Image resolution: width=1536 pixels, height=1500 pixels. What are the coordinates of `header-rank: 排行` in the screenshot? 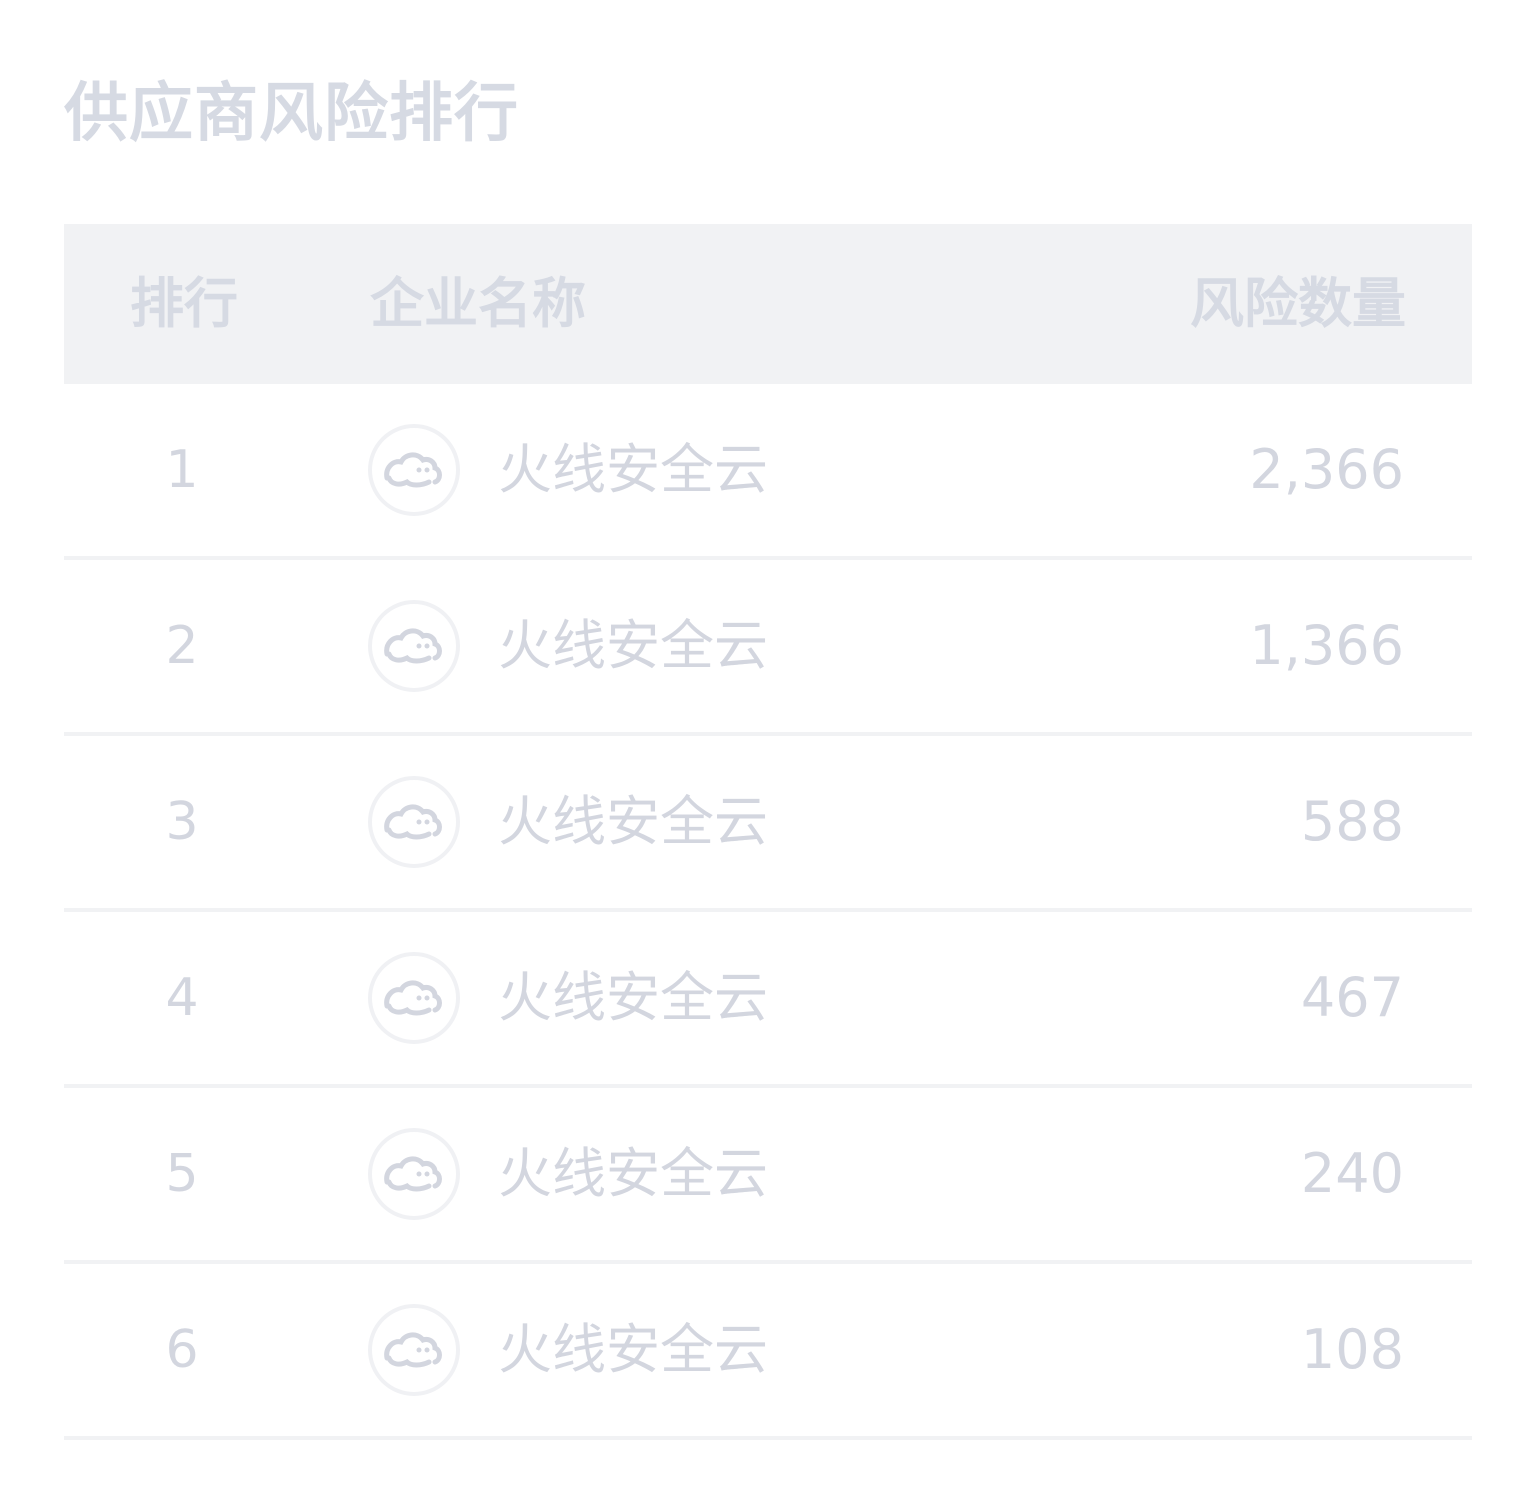 It's located at (184, 303).